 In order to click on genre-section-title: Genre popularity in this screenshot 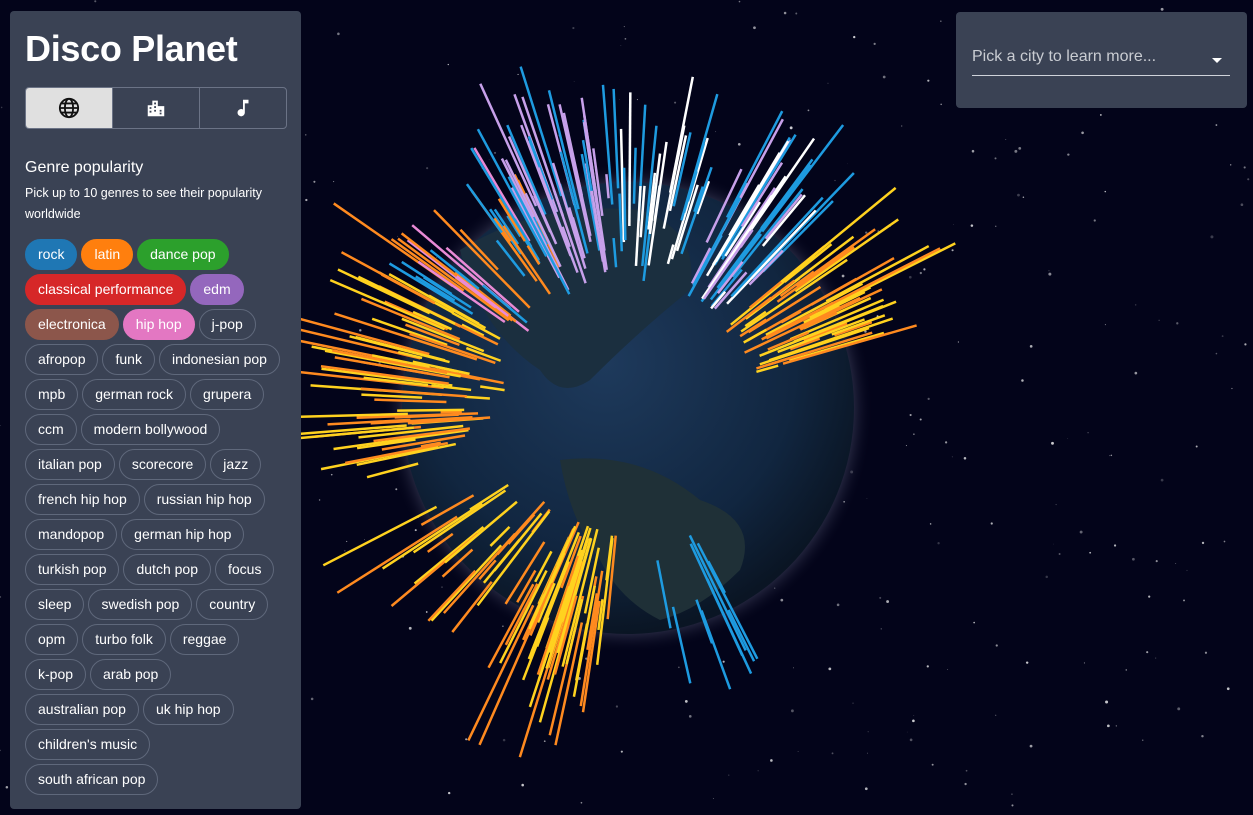, I will do `click(84, 167)`.